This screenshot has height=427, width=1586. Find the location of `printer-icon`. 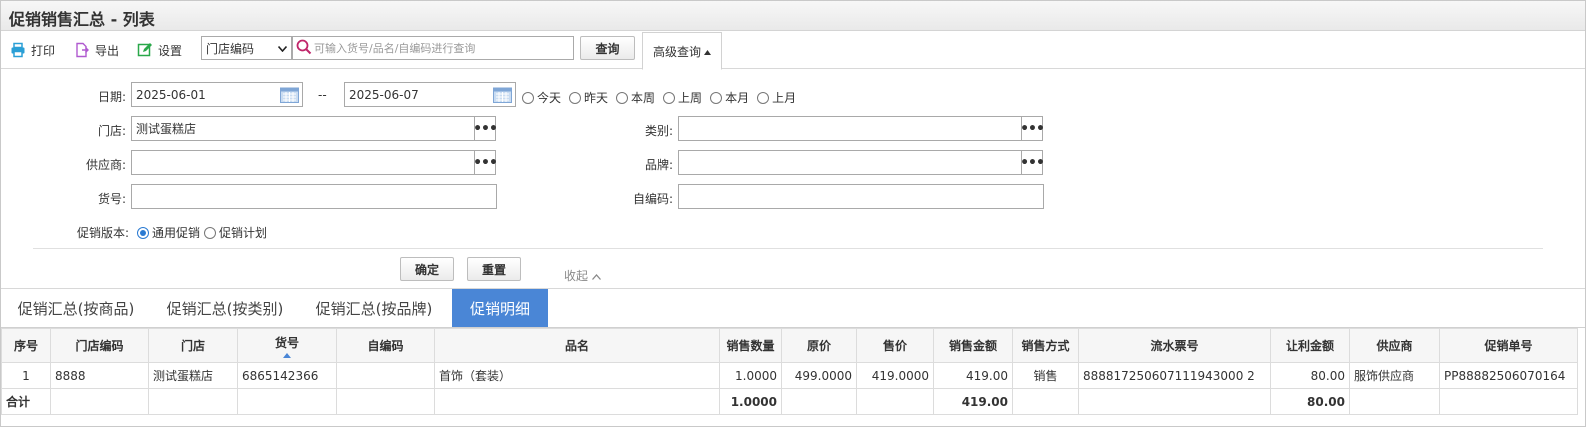

printer-icon is located at coordinates (18, 50).